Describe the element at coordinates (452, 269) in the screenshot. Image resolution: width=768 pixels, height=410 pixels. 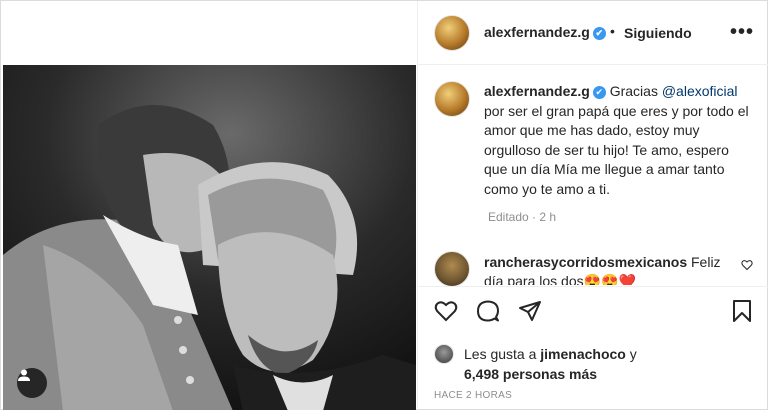
I see `comment-avatar` at that location.